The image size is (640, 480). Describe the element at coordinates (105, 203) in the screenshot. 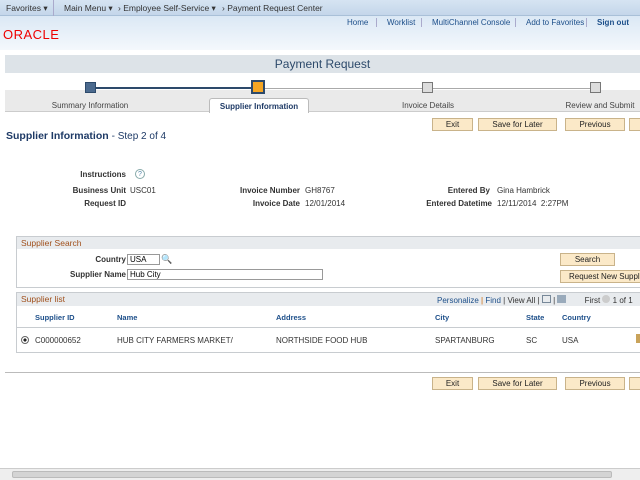

I see `request-id-label: Request ID` at that location.